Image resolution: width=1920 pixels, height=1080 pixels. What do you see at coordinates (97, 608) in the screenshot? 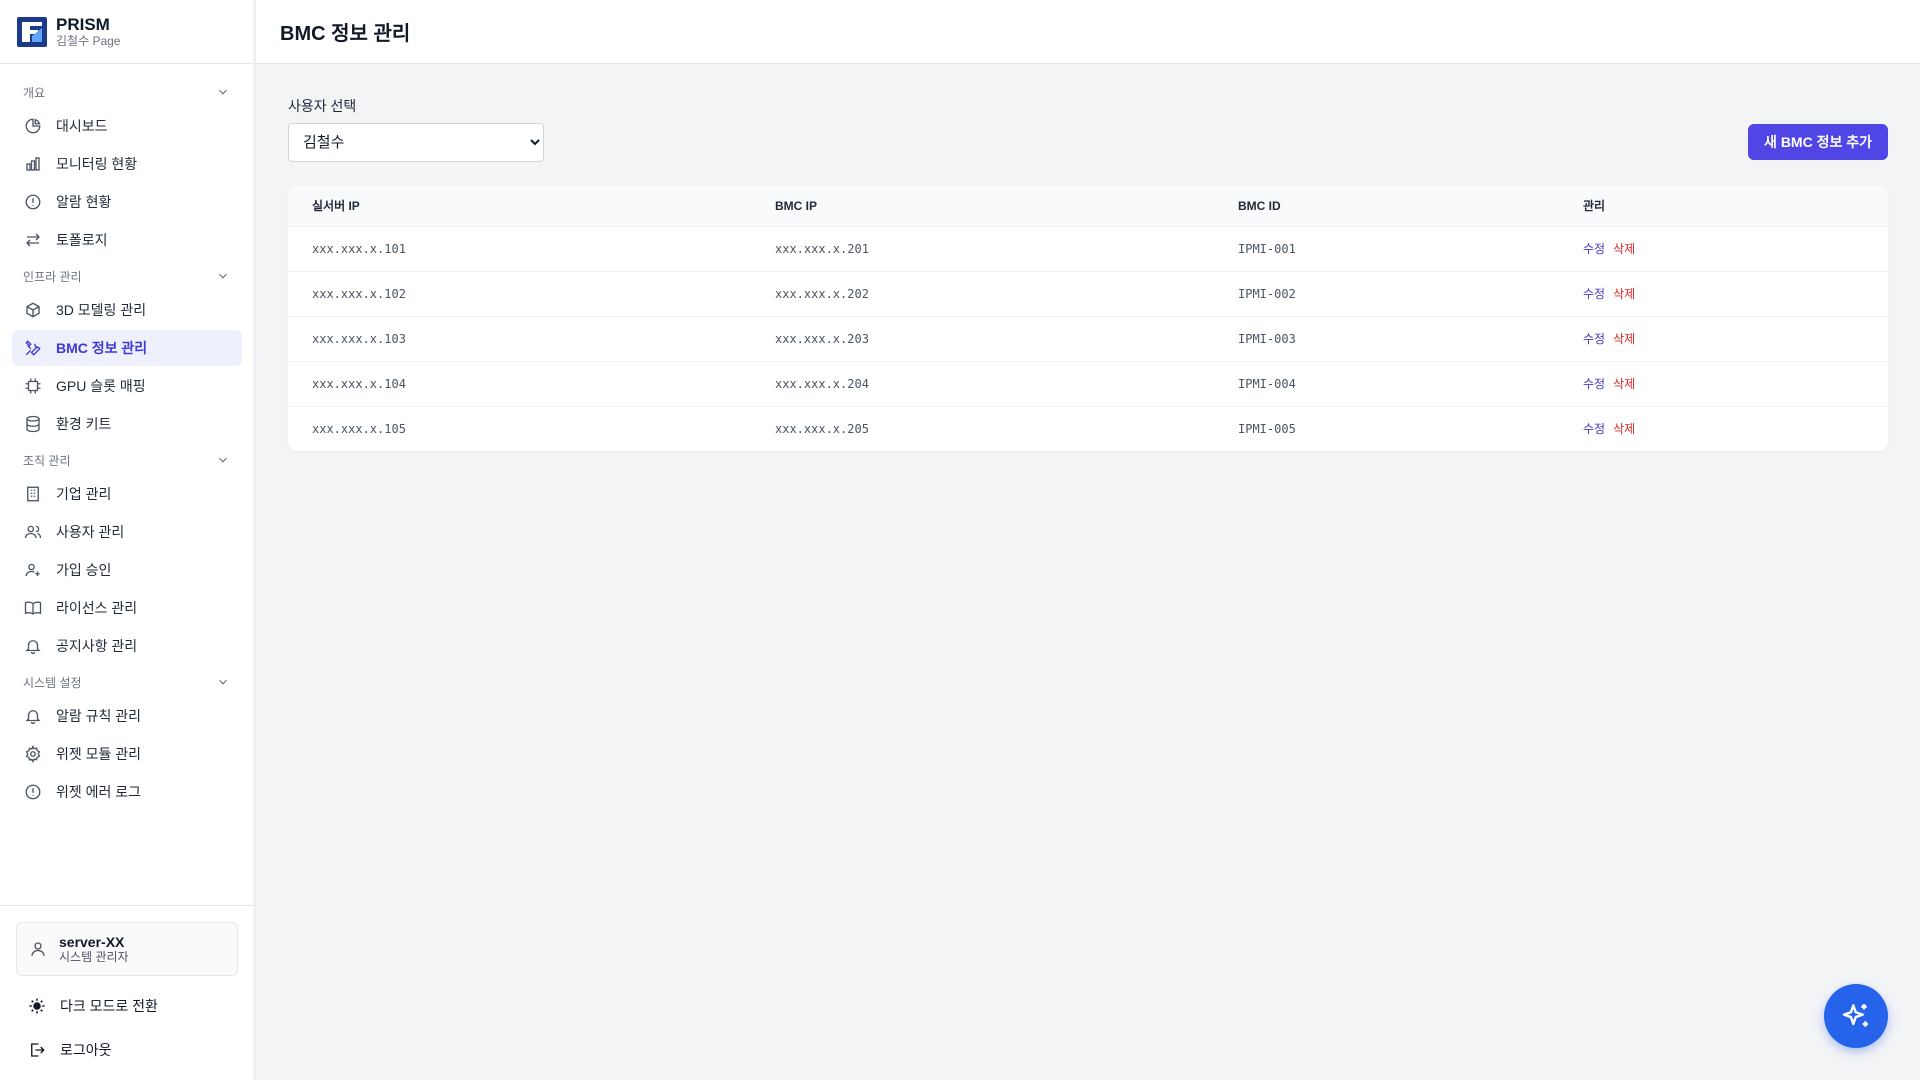
I see `sidebar-item-label: 라이선스 관리` at bounding box center [97, 608].